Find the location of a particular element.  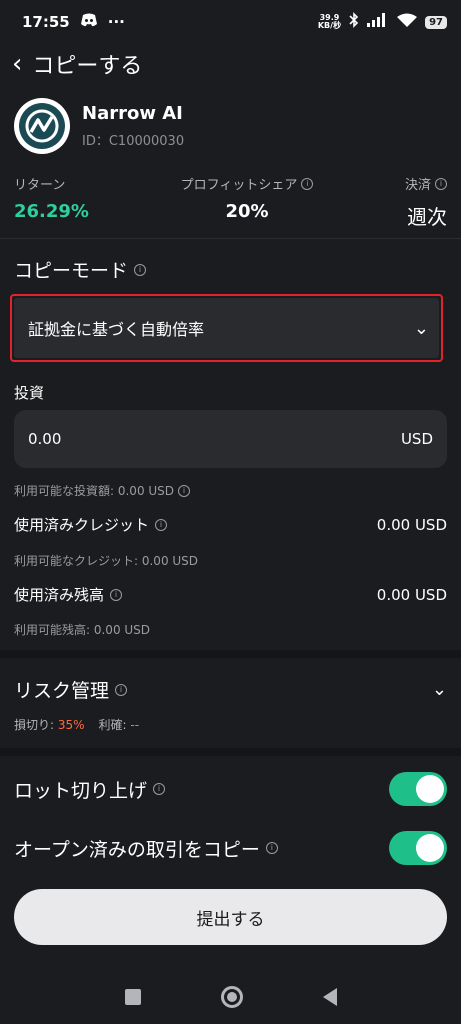

trader-name: Narrow AI is located at coordinates (132, 113).